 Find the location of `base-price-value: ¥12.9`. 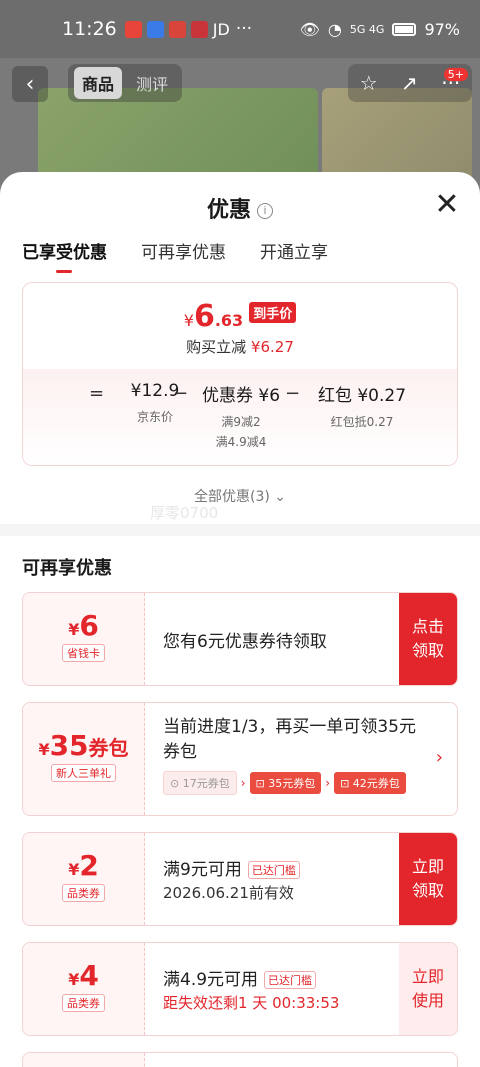

base-price-value: ¥12.9 is located at coordinates (155, 391).